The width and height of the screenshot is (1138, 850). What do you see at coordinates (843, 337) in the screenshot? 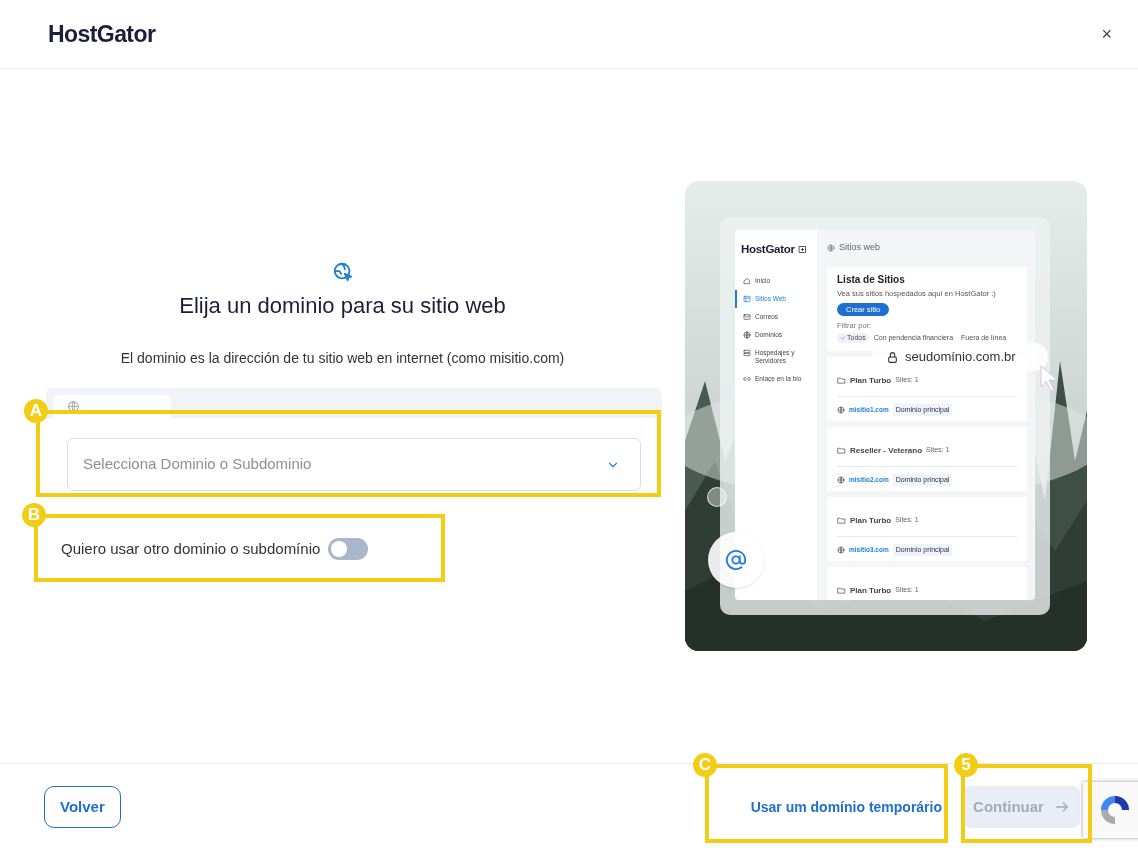
I see `check-icon` at bounding box center [843, 337].